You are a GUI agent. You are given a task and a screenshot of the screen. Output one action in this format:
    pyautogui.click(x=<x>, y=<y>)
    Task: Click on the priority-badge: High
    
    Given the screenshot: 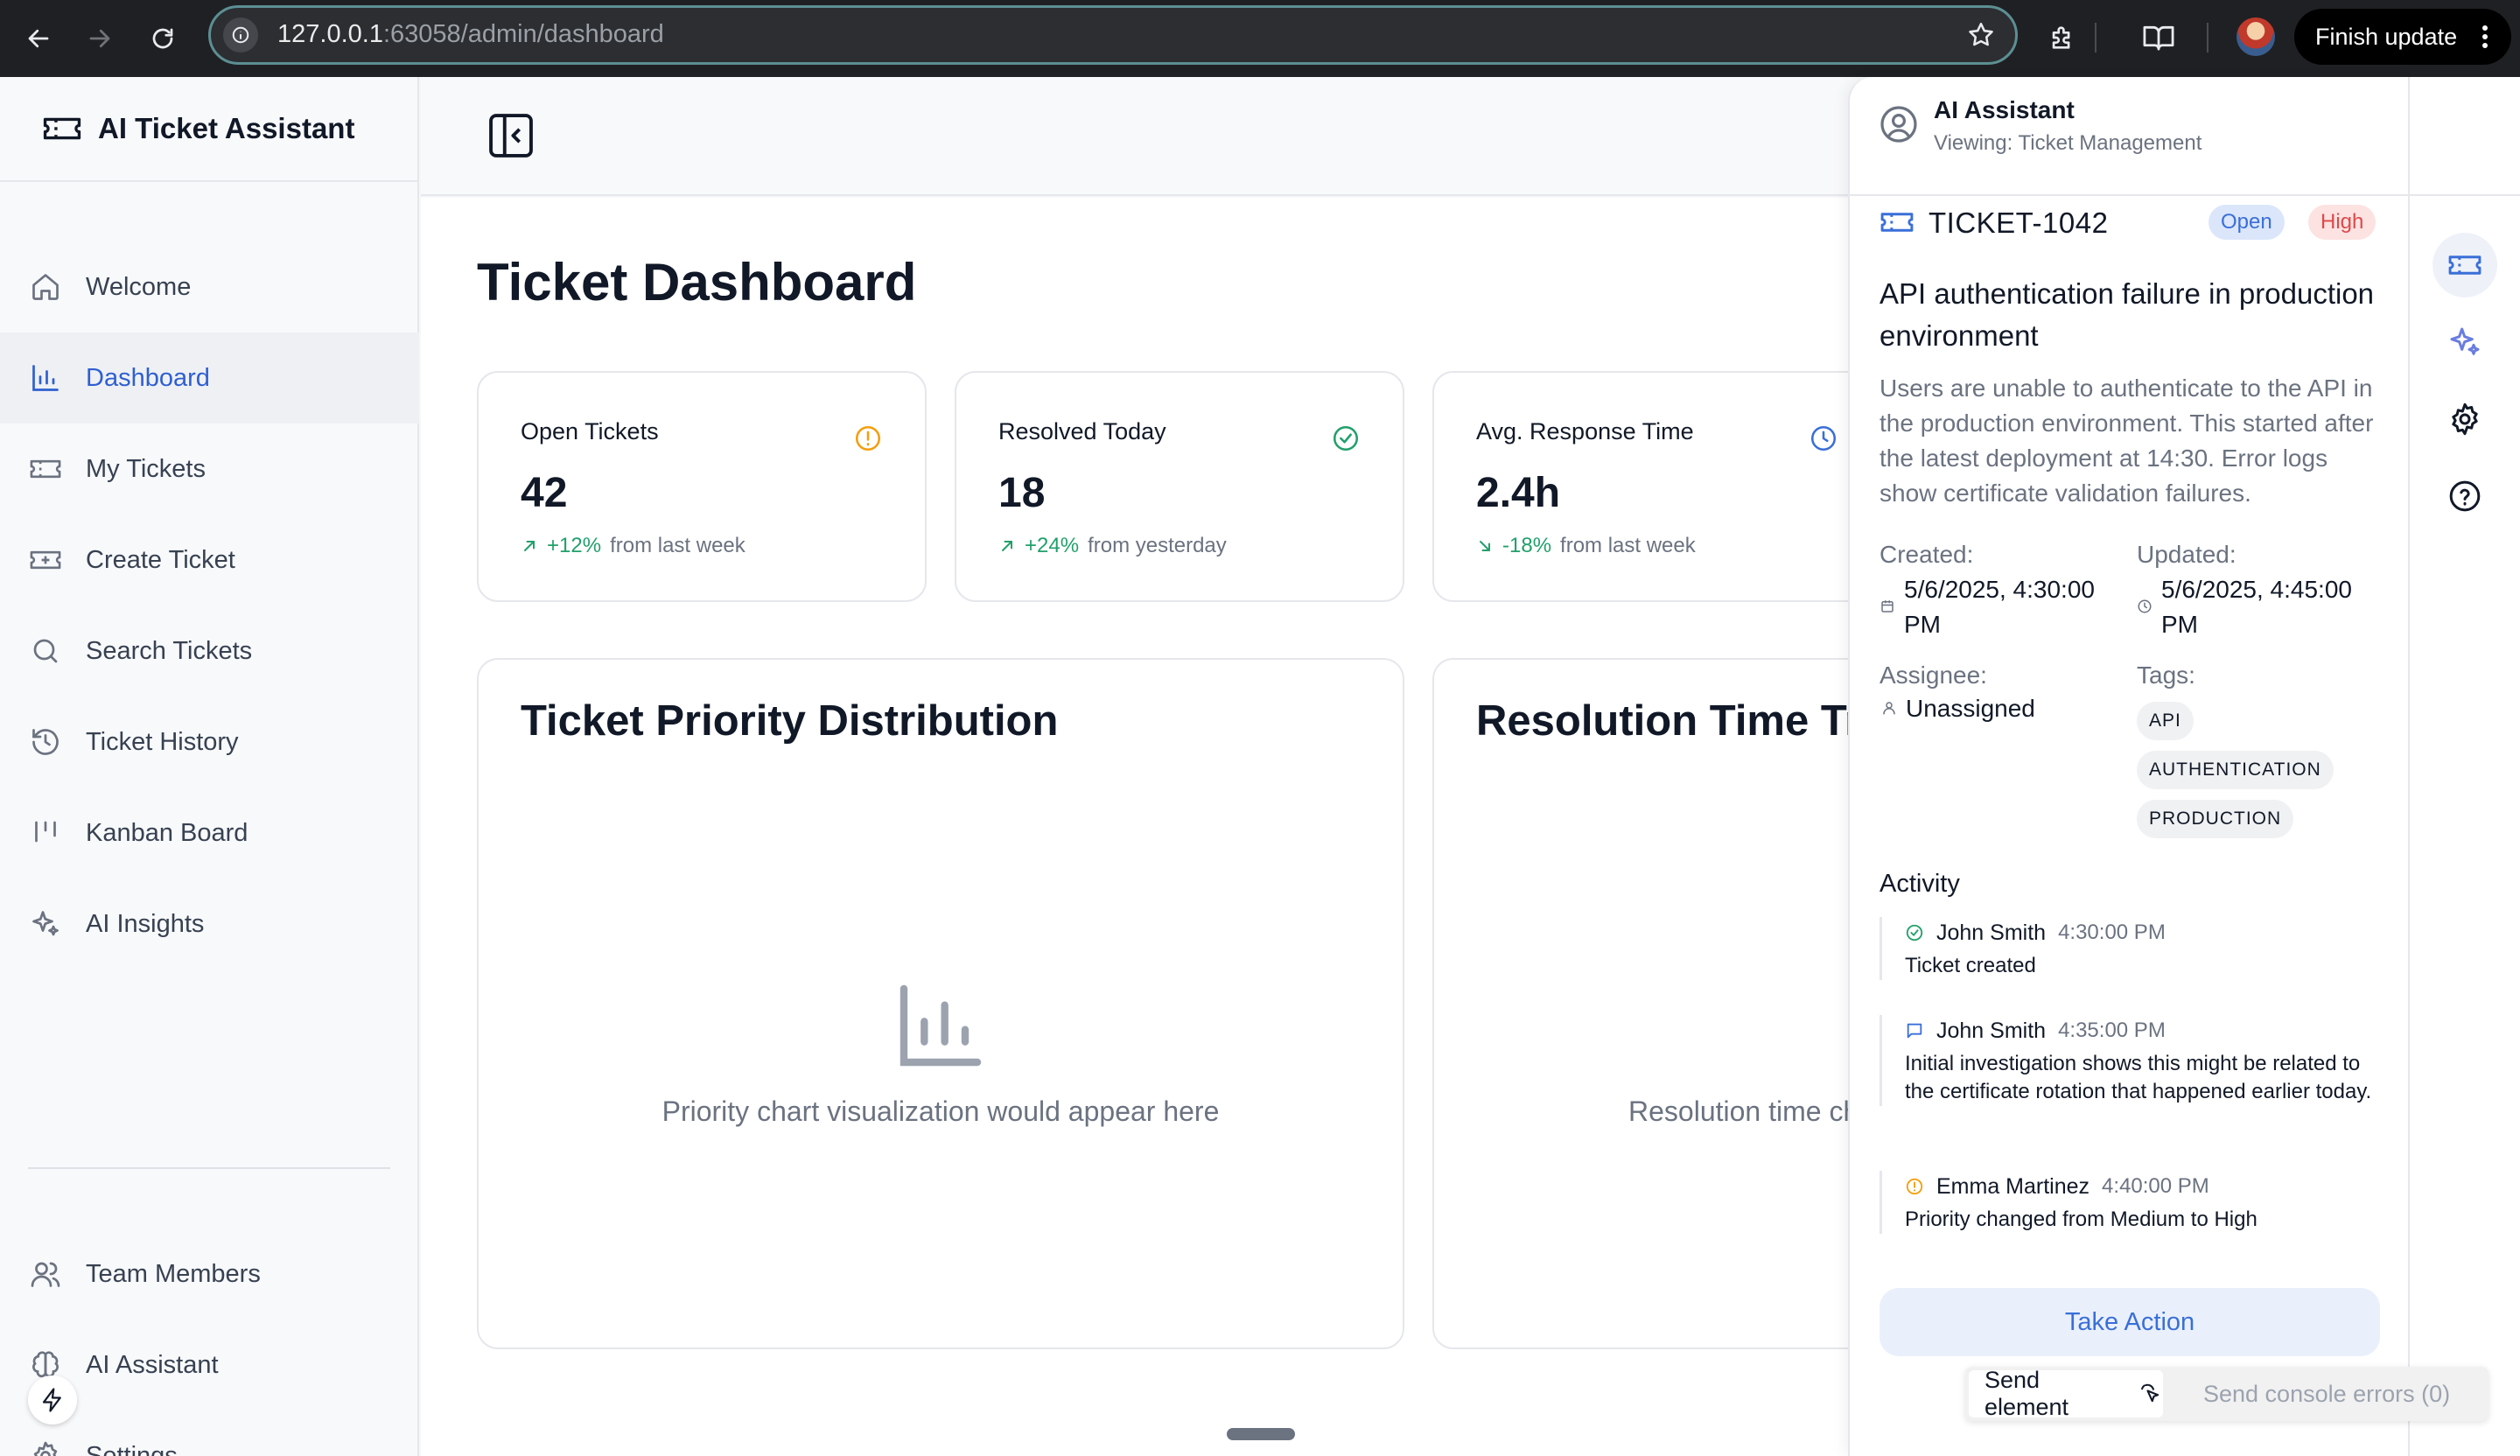 What is the action you would take?
    pyautogui.click(x=2342, y=222)
    